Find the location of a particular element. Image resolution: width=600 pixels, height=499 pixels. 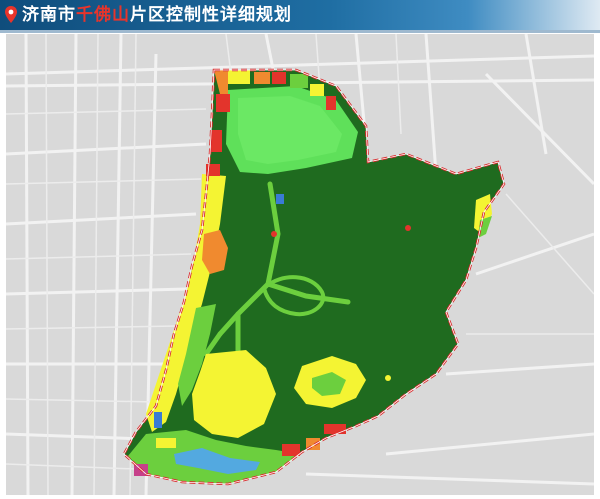

title-highlight: 千佛山 is located at coordinates (103, 15).